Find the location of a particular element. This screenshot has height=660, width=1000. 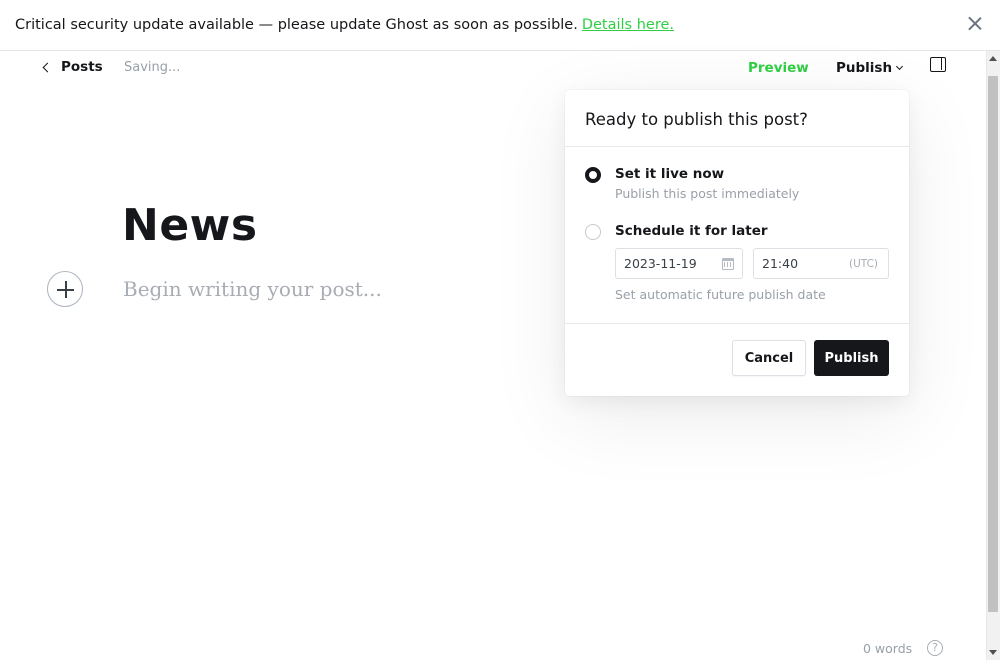

preview-button: Preview is located at coordinates (778, 68).